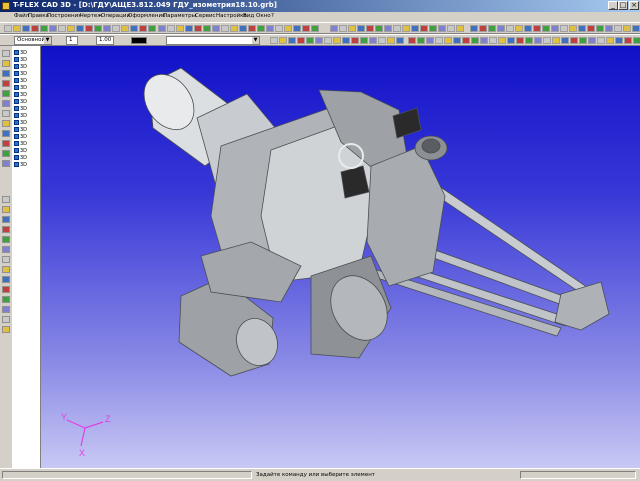 The width and height of the screenshot is (640, 481). What do you see at coordinates (72, 40) in the screenshot?
I see `number-combo: 1` at bounding box center [72, 40].